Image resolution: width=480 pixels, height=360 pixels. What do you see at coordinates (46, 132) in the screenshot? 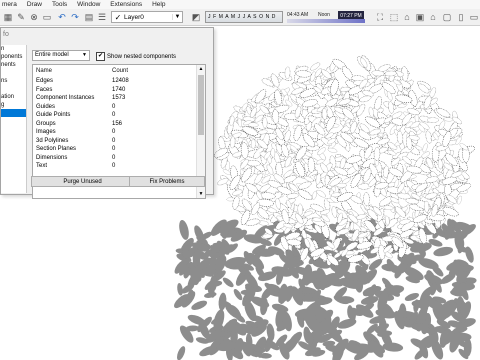
I see `row-name: Images` at bounding box center [46, 132].